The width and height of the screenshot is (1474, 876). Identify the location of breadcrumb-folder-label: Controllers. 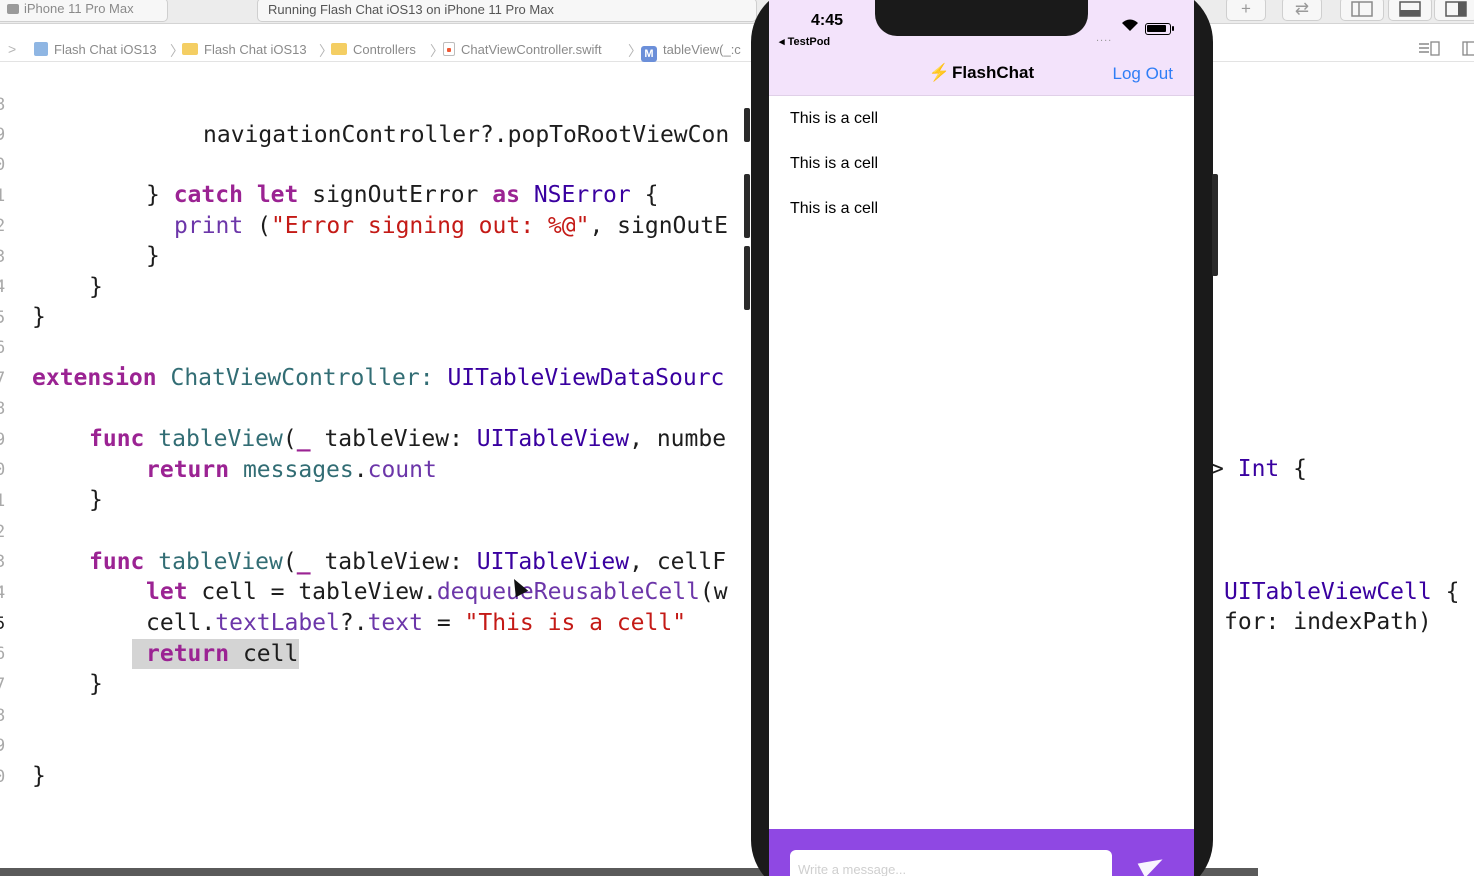
(384, 49).